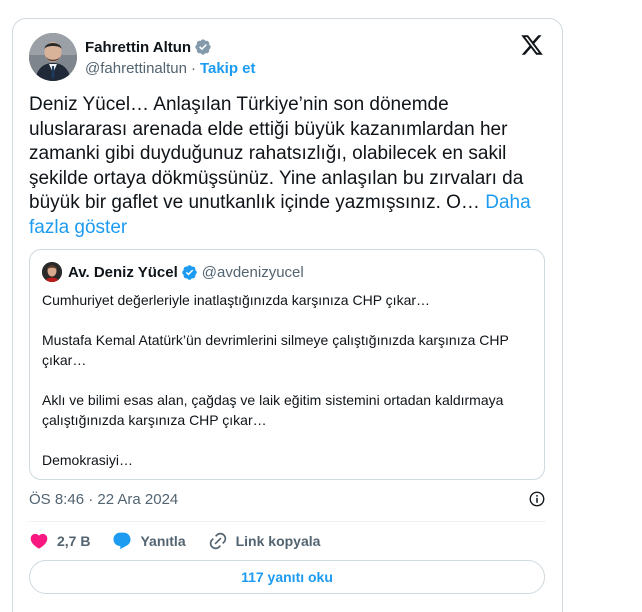 The width and height of the screenshot is (642, 612). Describe the element at coordinates (217, 541) in the screenshot. I see `link-icon` at that location.